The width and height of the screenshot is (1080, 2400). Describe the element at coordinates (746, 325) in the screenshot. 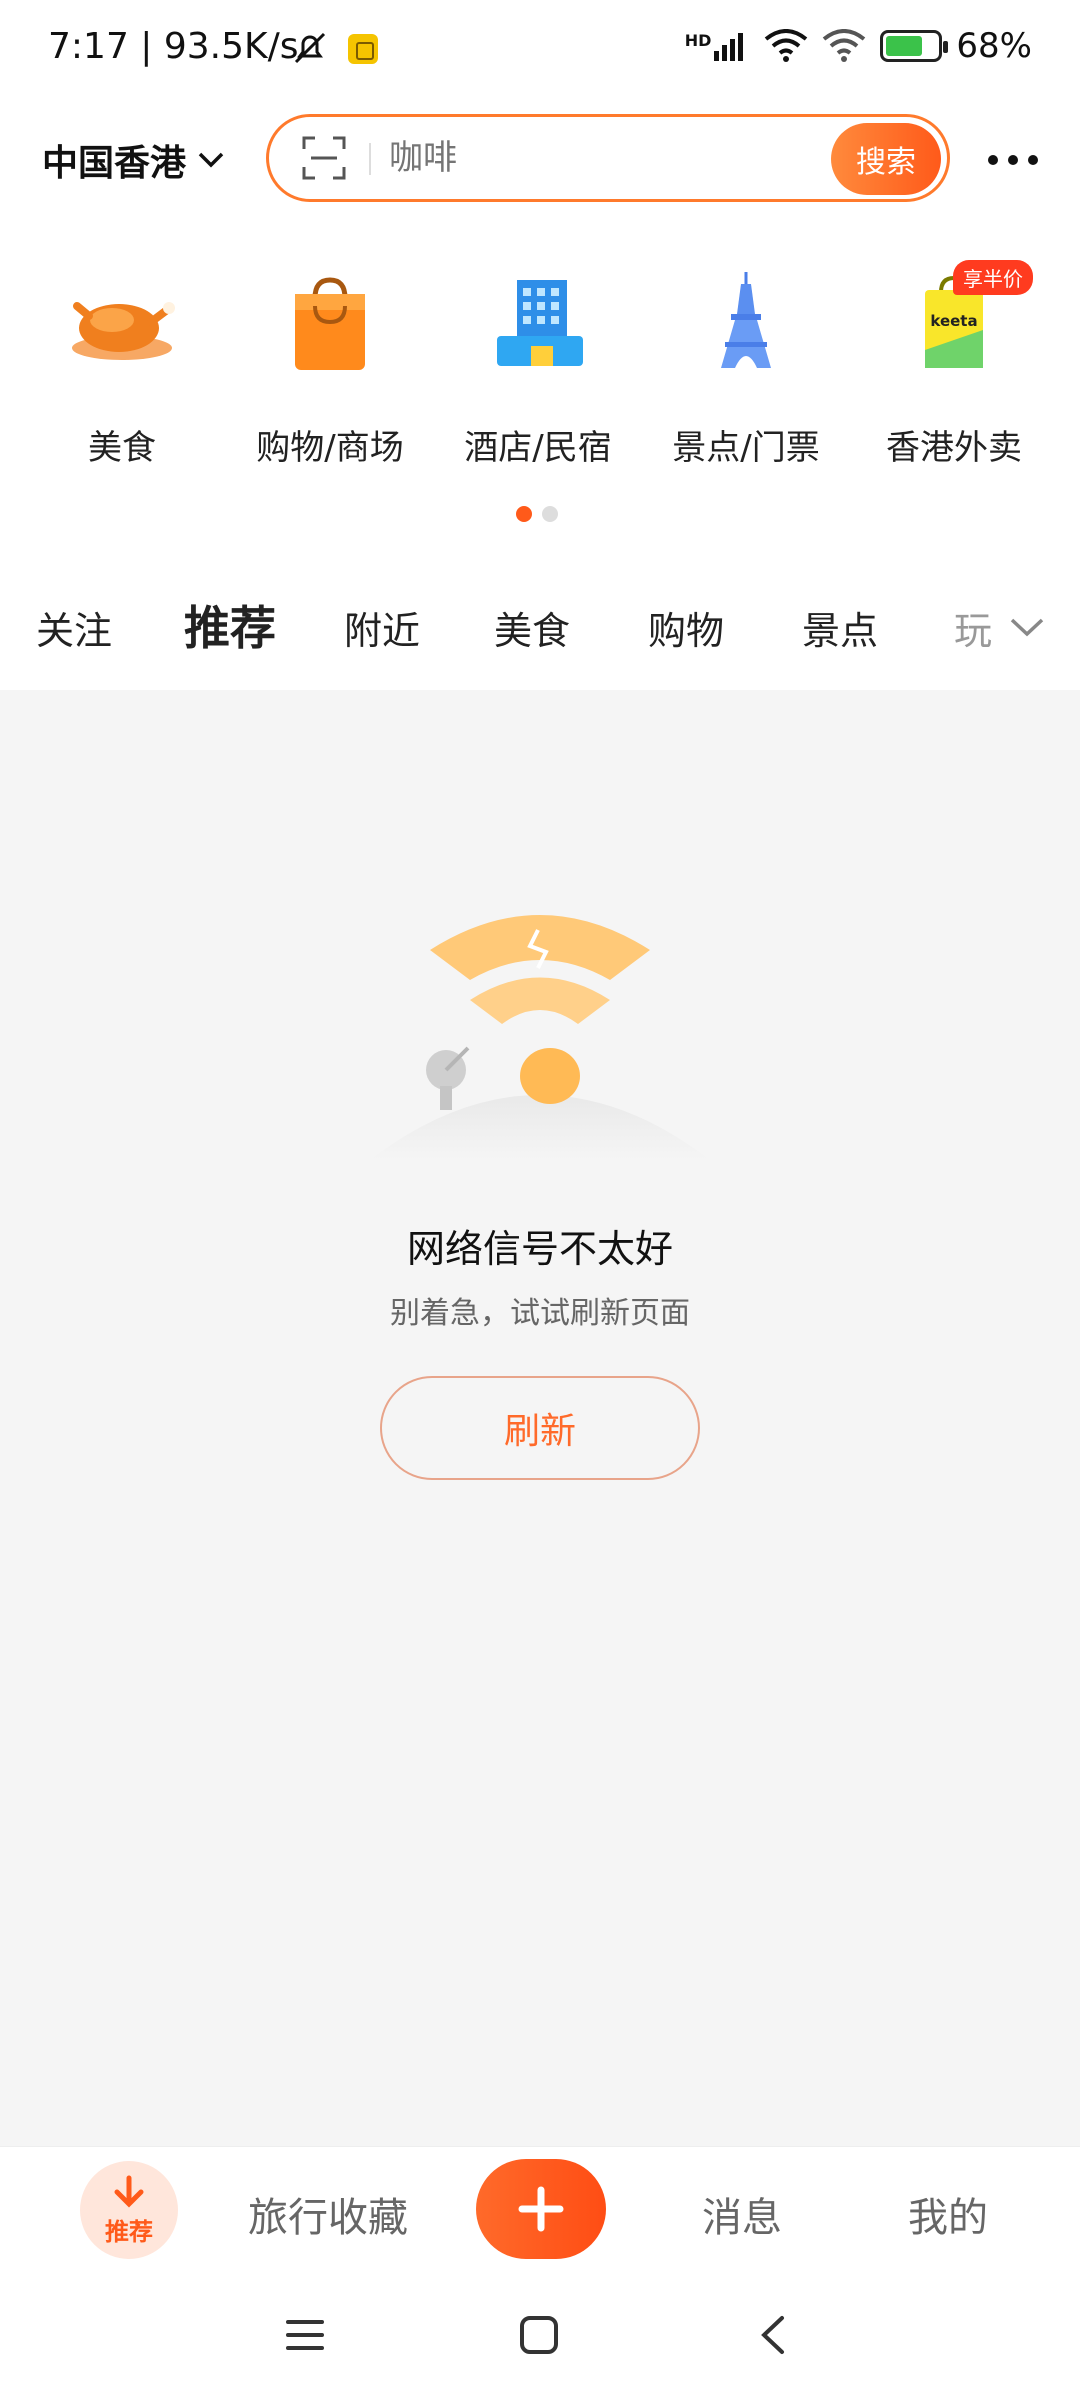

I see `eiffel-tower-icon` at that location.